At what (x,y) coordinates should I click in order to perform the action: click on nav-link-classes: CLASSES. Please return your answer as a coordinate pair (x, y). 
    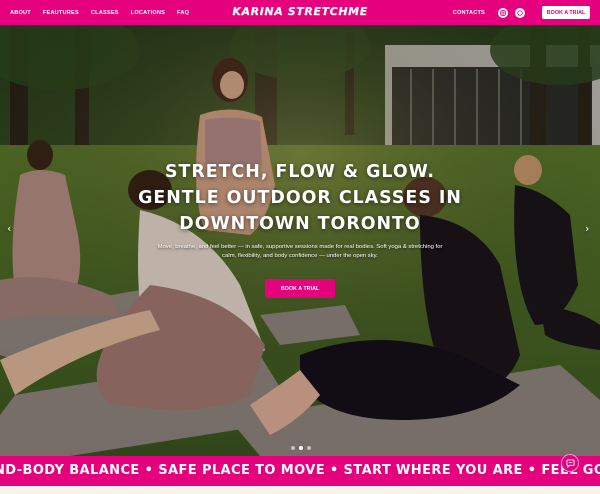
    Looking at the image, I should click on (105, 13).